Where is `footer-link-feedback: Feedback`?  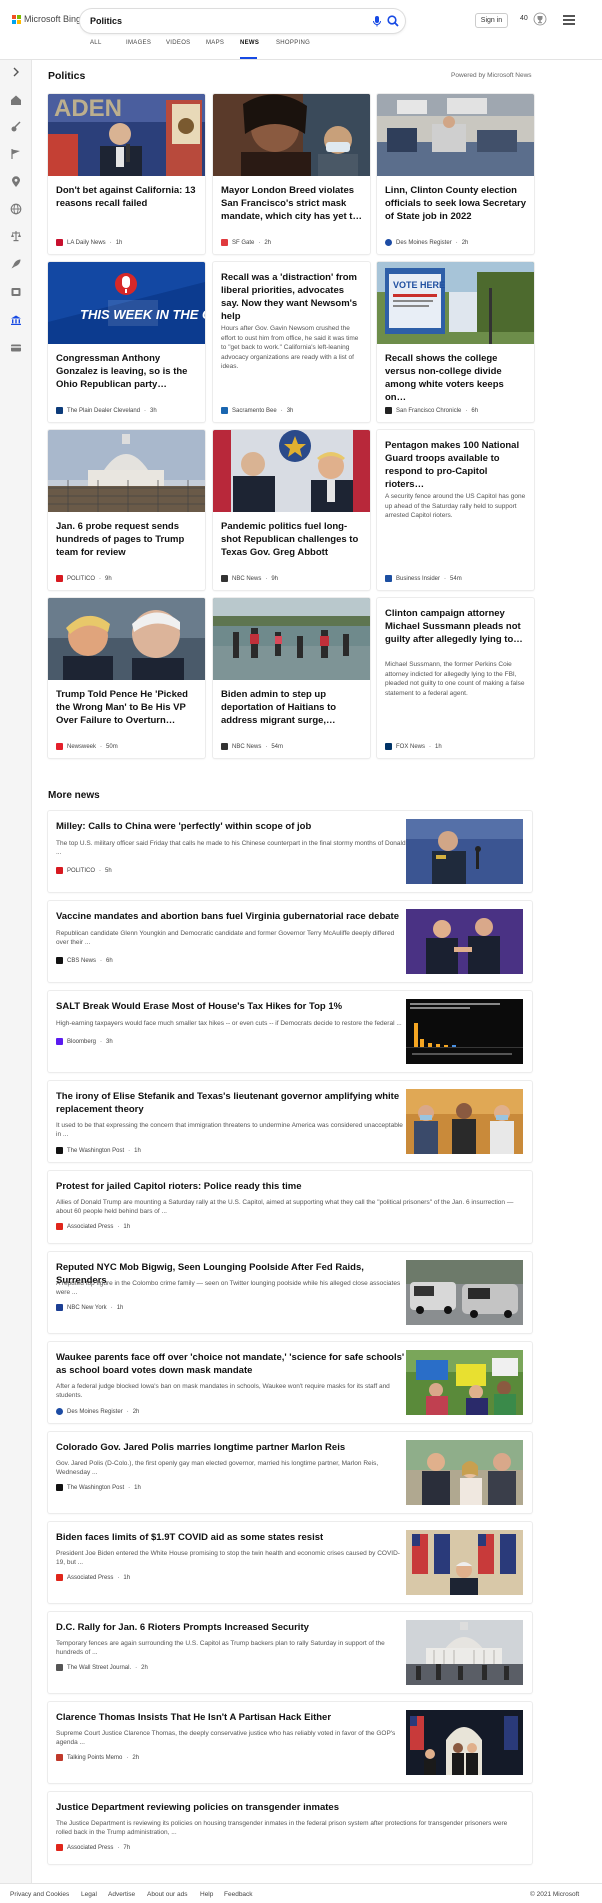
footer-link-feedback: Feedback is located at coordinates (238, 1894).